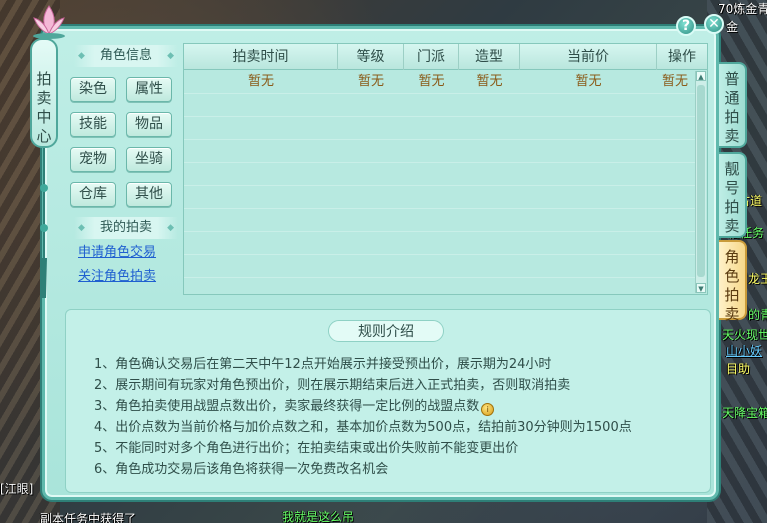 This screenshot has width=767, height=523. What do you see at coordinates (757, 315) in the screenshot?
I see `scene-text: 的青` at bounding box center [757, 315].